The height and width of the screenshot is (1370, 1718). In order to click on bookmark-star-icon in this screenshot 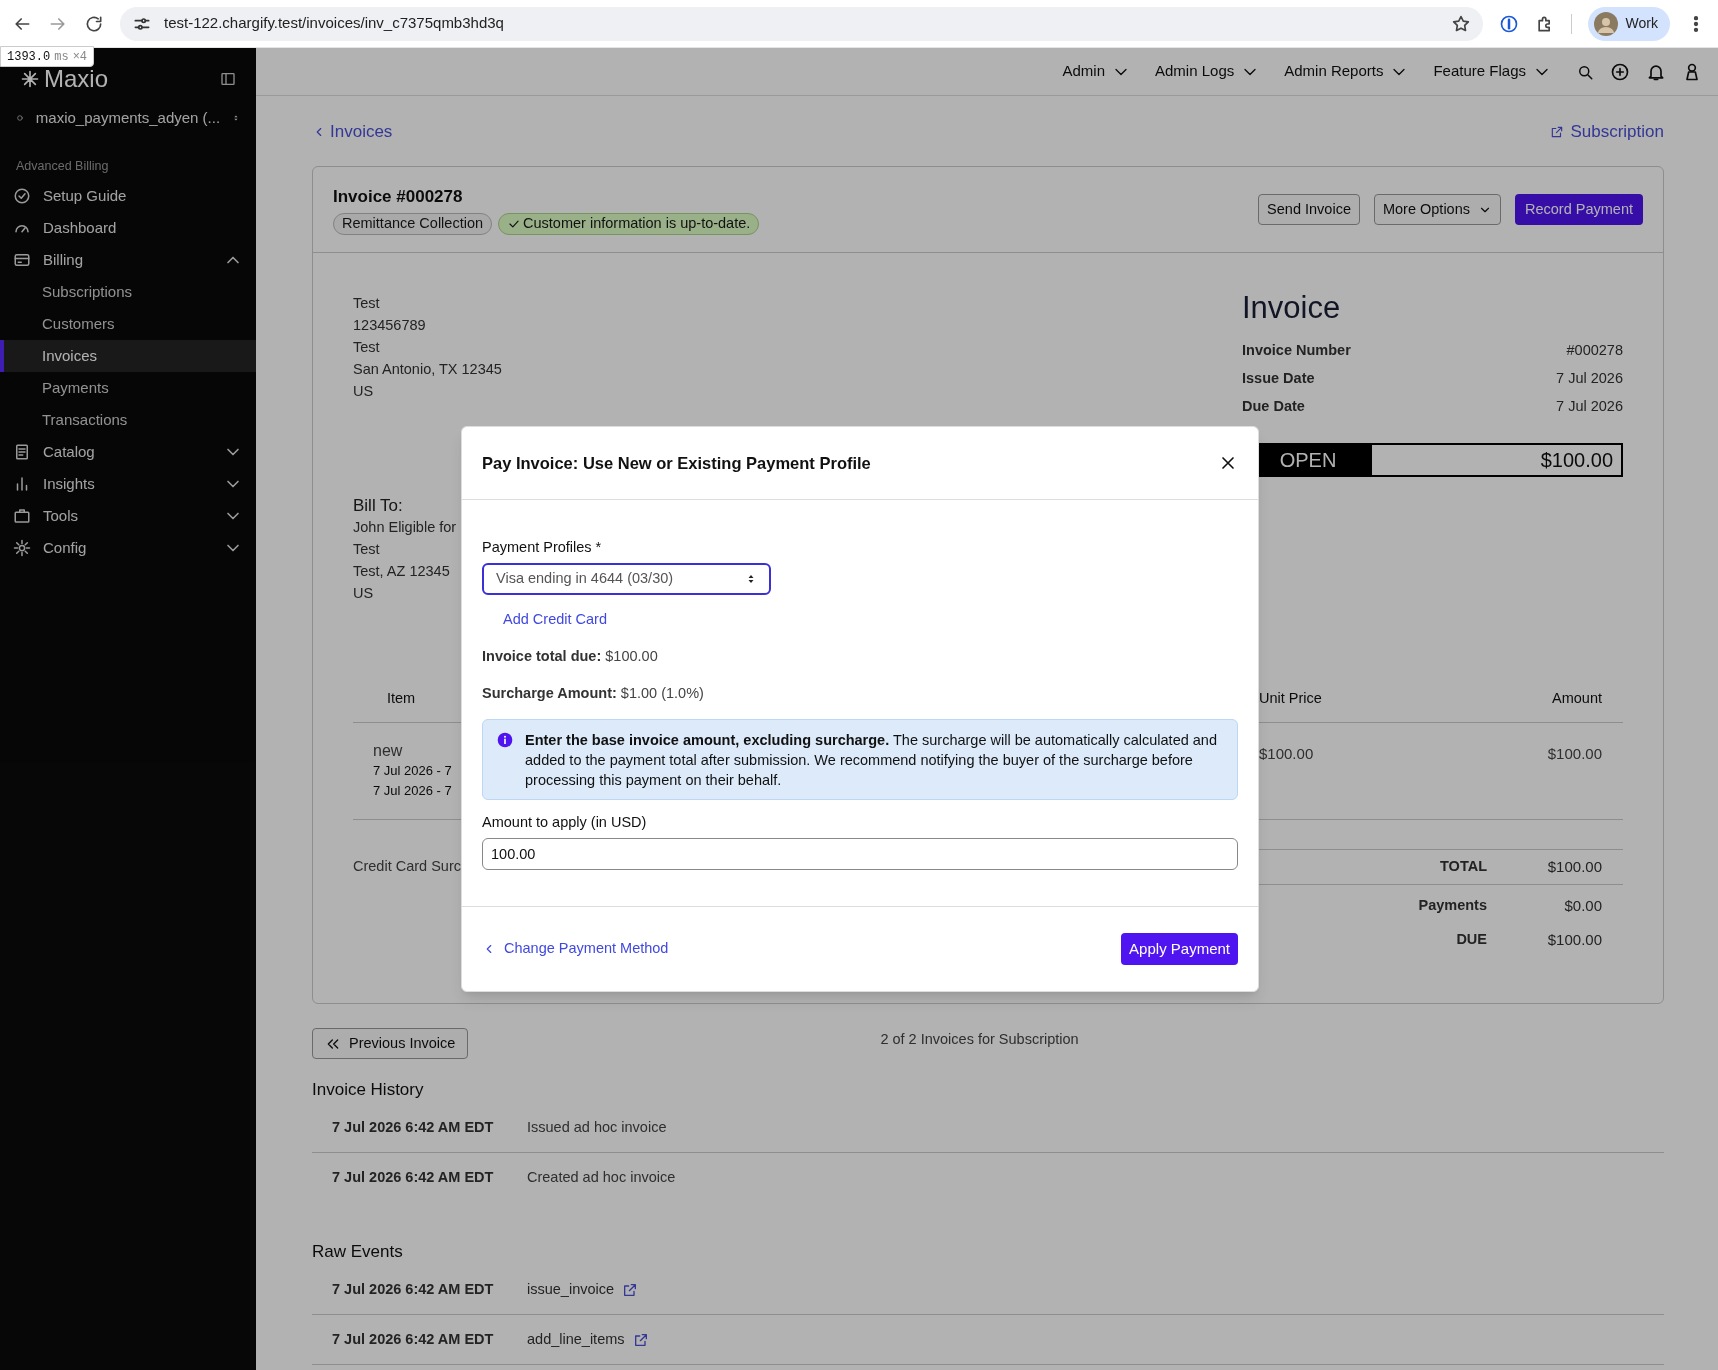, I will do `click(1460, 23)`.